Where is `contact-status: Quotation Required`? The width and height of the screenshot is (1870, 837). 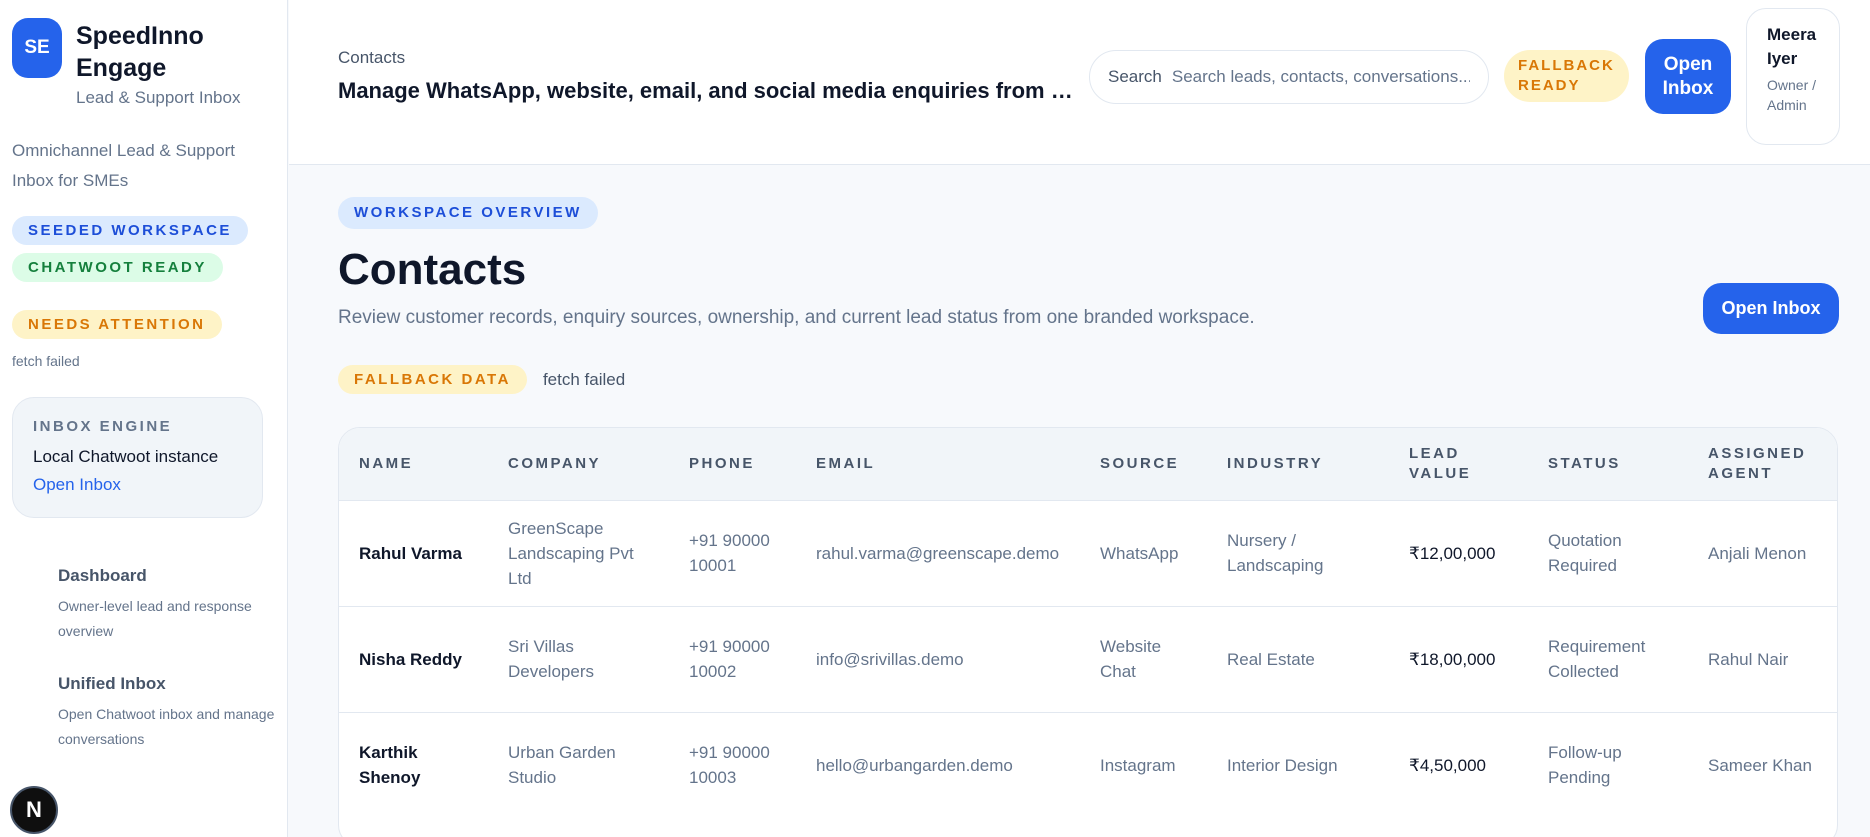 contact-status: Quotation Required is located at coordinates (1585, 553).